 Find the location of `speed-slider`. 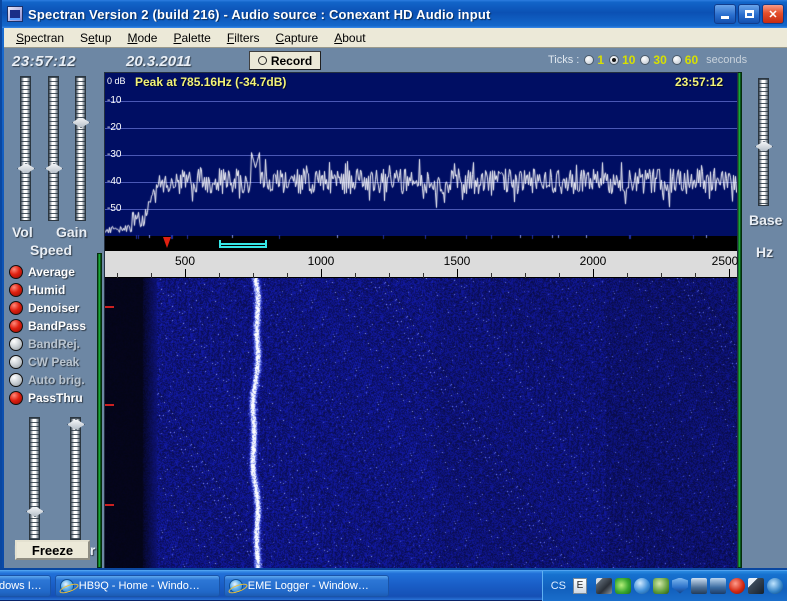

speed-slider is located at coordinates (81, 148).